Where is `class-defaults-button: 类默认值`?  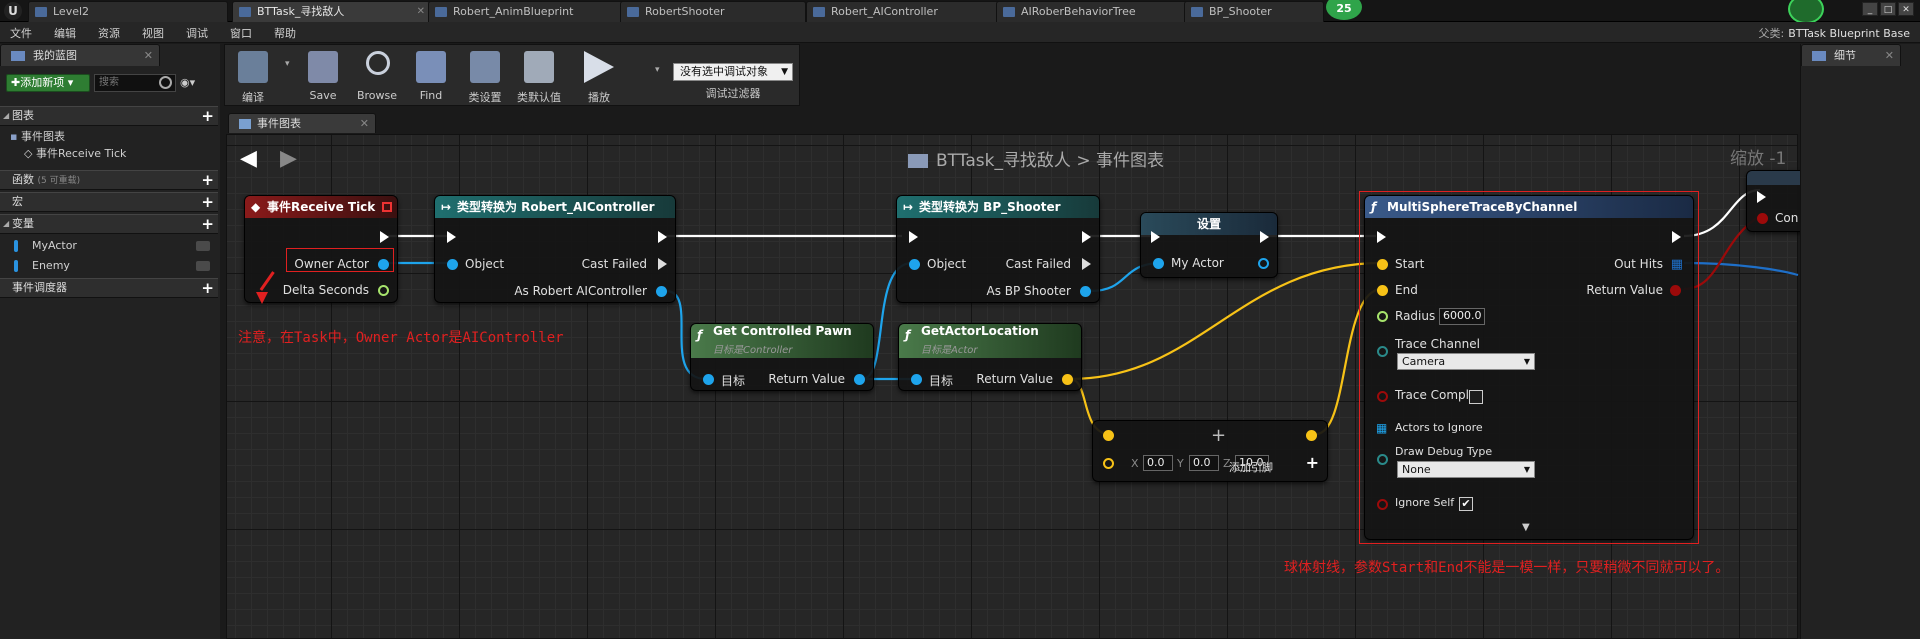 class-defaults-button: 类默认值 is located at coordinates (539, 76).